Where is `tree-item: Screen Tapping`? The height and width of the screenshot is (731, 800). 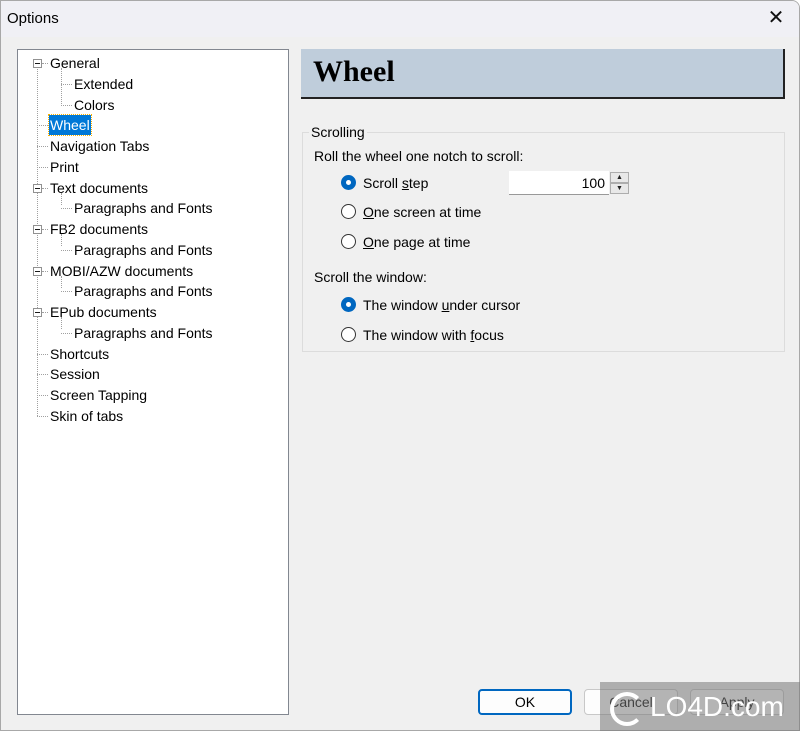
tree-item: Screen Tapping is located at coordinates (98, 395).